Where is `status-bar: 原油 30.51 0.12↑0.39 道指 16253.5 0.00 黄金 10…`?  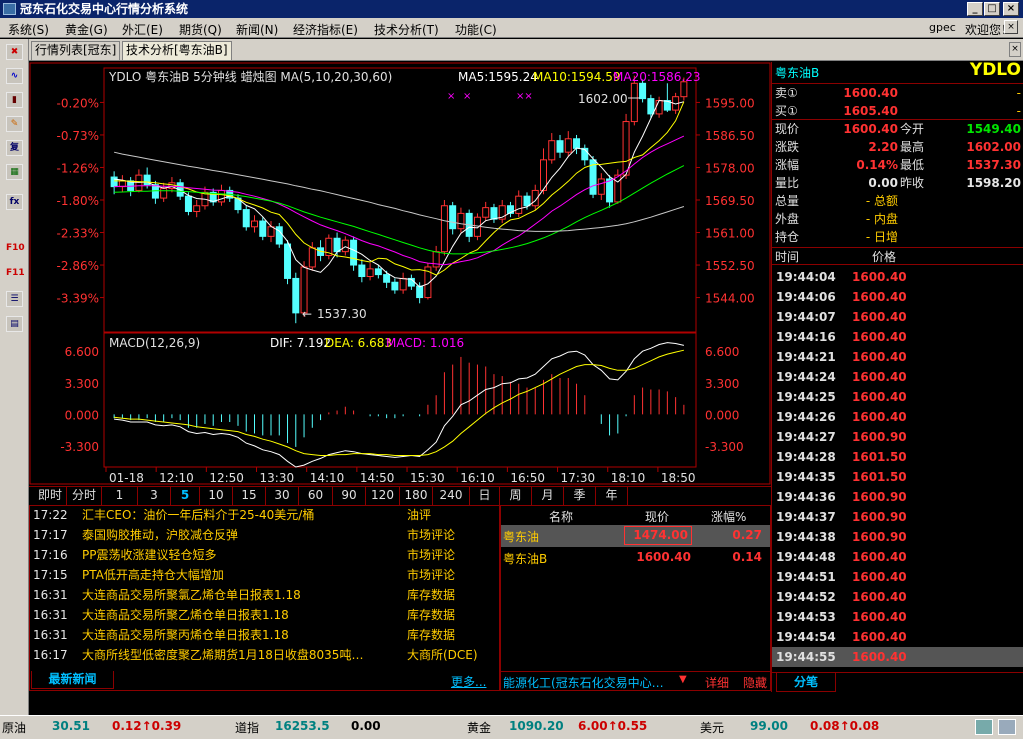
status-bar: 原油 30.51 0.12↑0.39 道指 16253.5 0.00 黄金 10… is located at coordinates (511, 727).